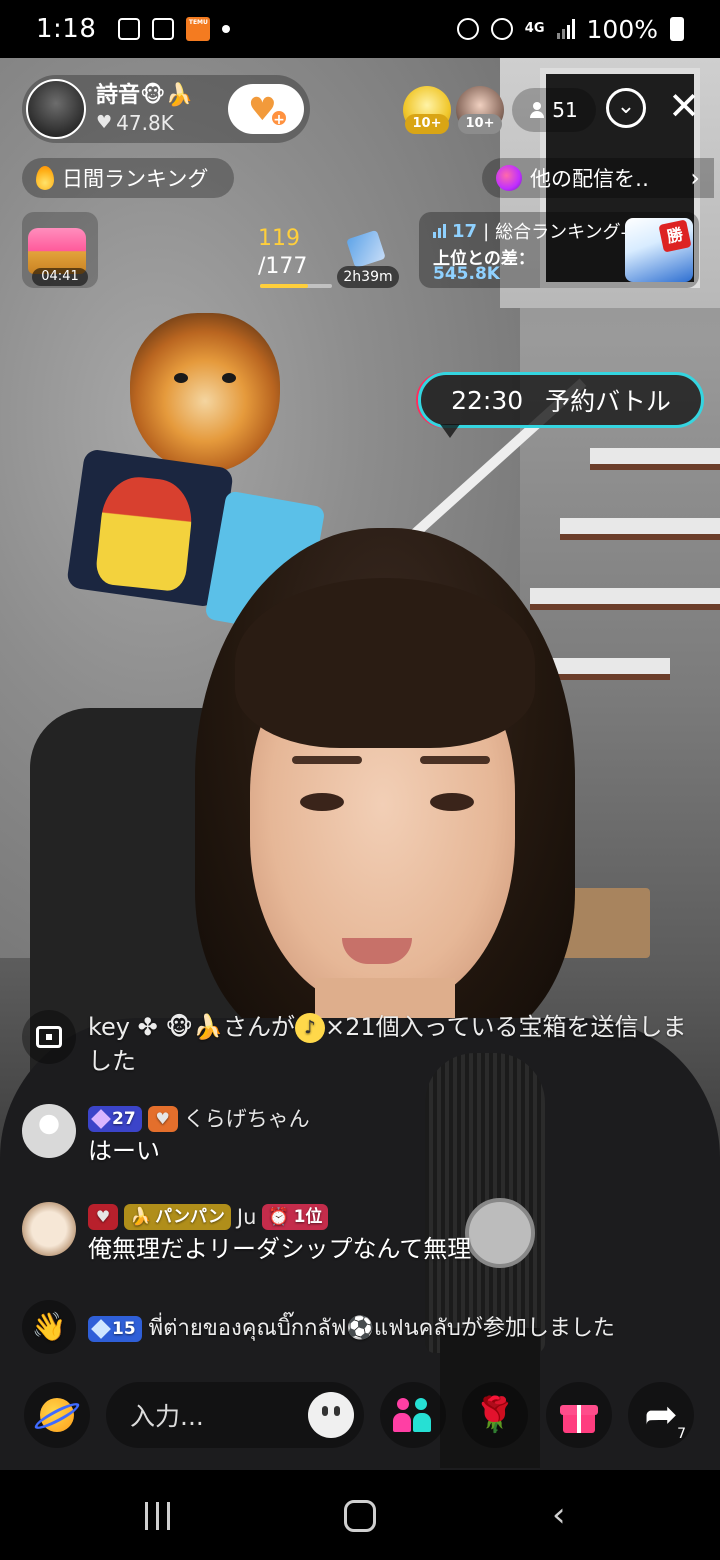 The width and height of the screenshot is (720, 1560). I want to click on gift-button, so click(579, 1415).